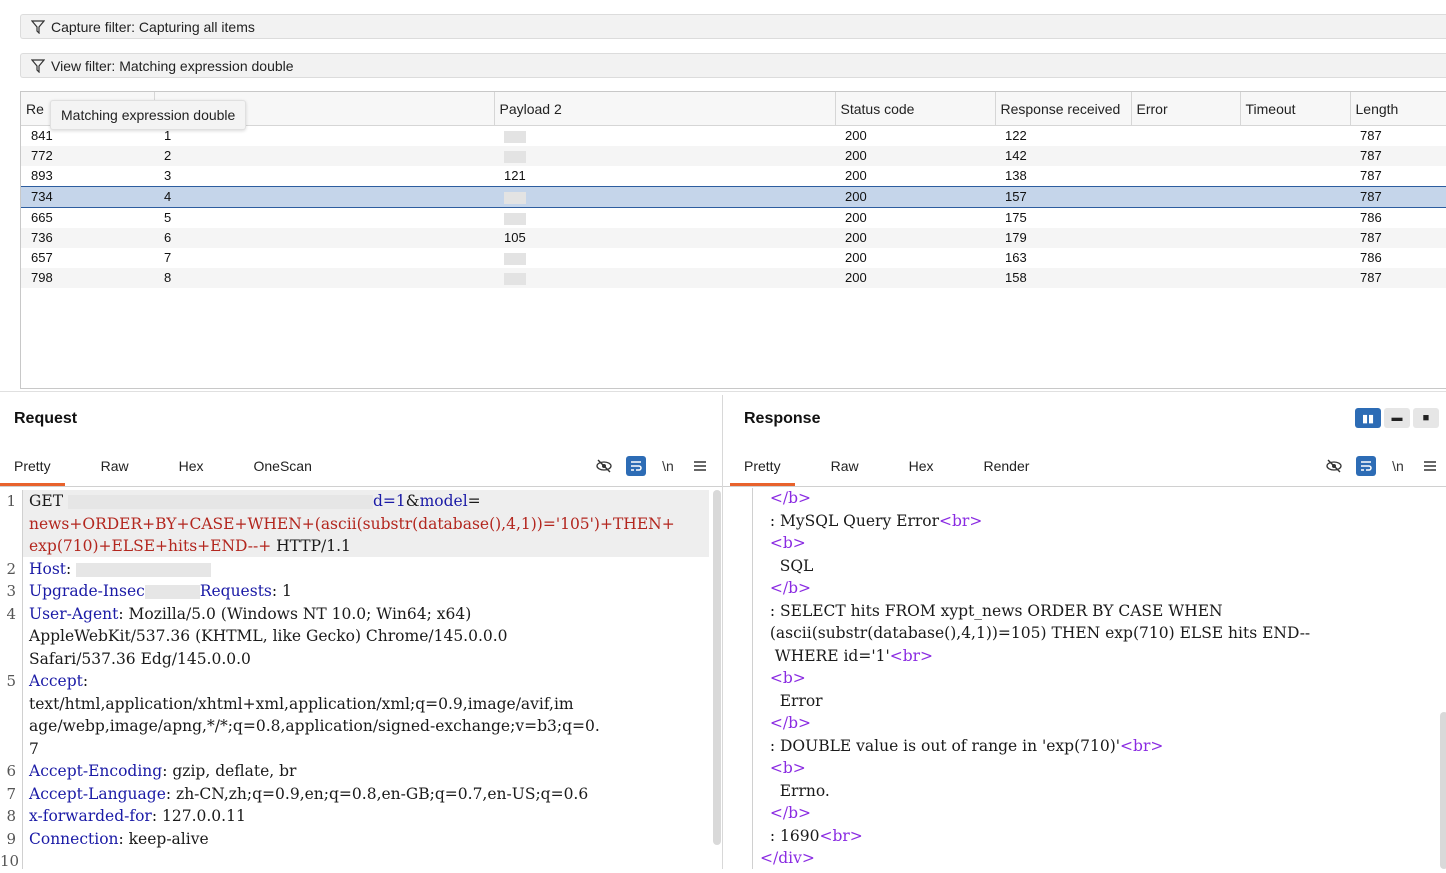 Image resolution: width=1446 pixels, height=873 pixels. What do you see at coordinates (11, 613) in the screenshot?
I see `line-number: 4` at bounding box center [11, 613].